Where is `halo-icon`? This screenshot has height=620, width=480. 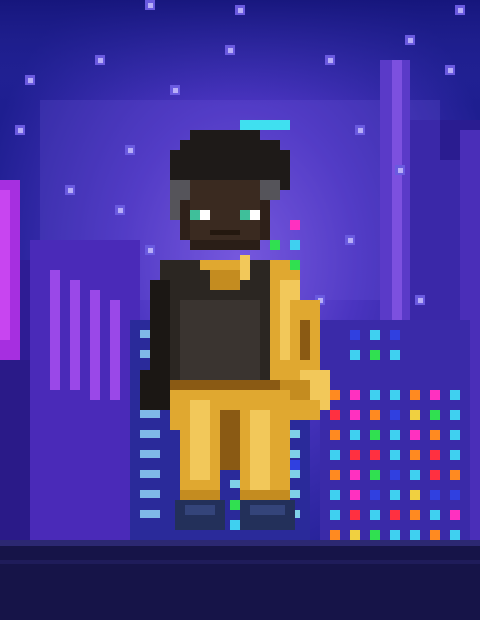 halo-icon is located at coordinates (265, 125).